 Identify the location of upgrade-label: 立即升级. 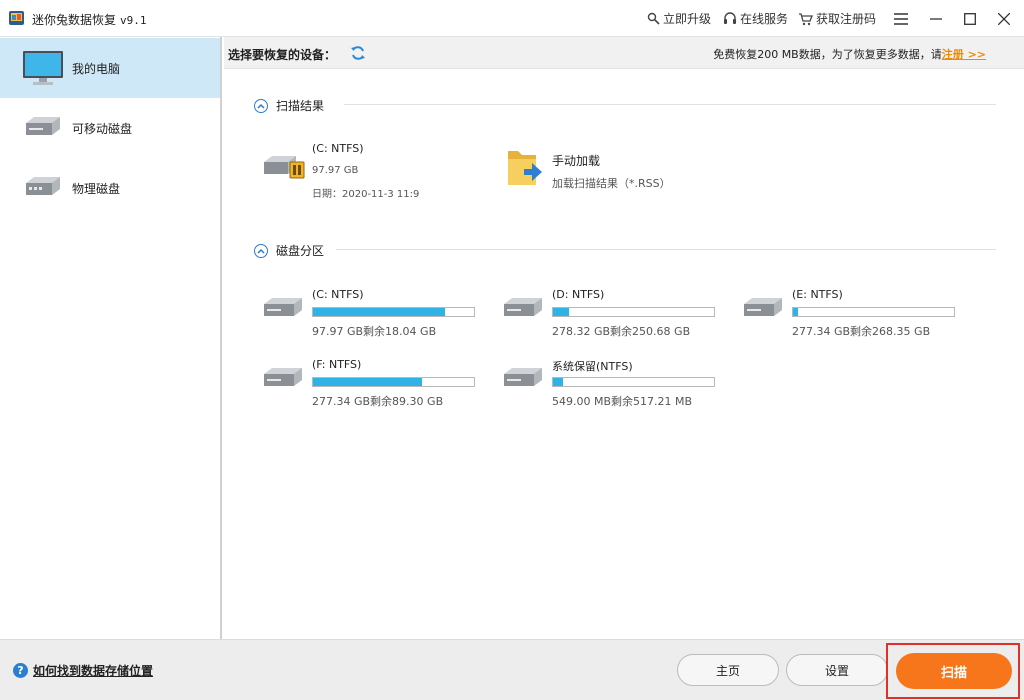
(687, 19).